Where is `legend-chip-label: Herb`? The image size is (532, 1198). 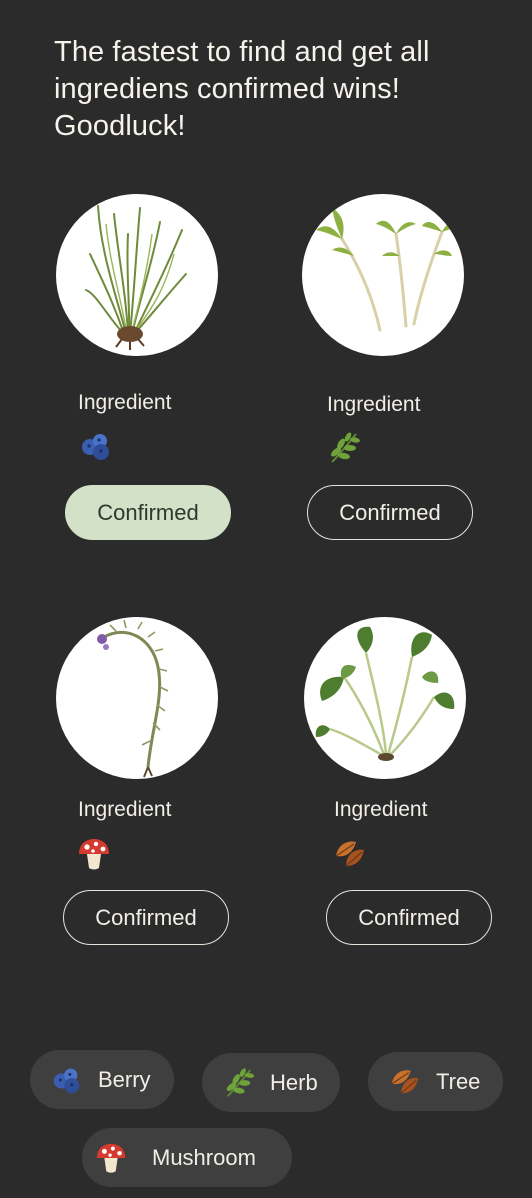
legend-chip-label: Herb is located at coordinates (294, 1082).